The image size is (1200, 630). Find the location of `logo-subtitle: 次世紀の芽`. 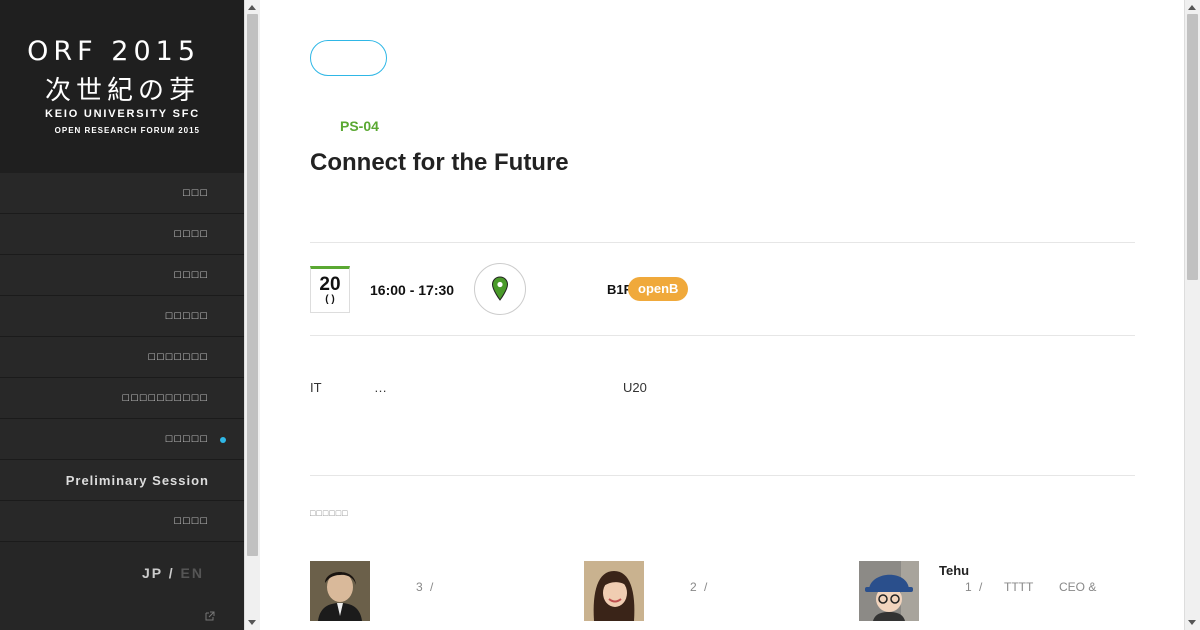

logo-subtitle: 次世紀の芽 is located at coordinates (122, 91).